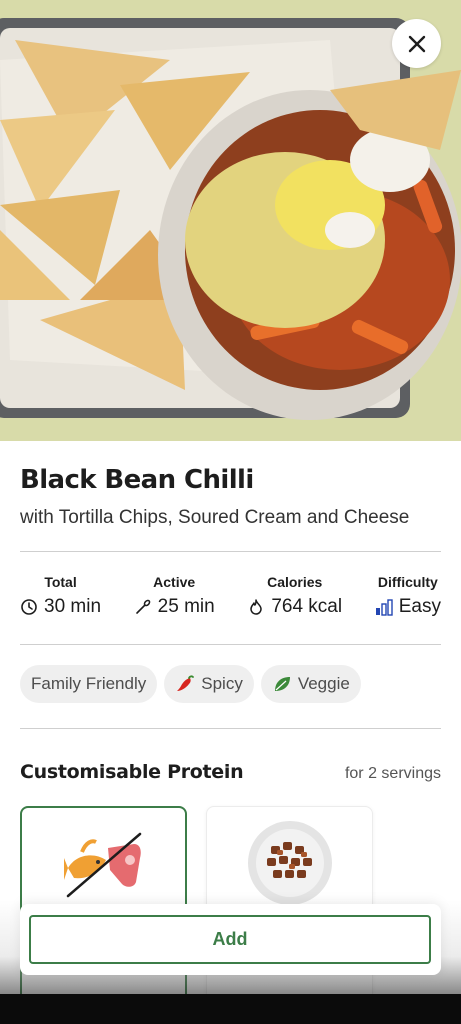  I want to click on tag-label: Veggie, so click(323, 683).